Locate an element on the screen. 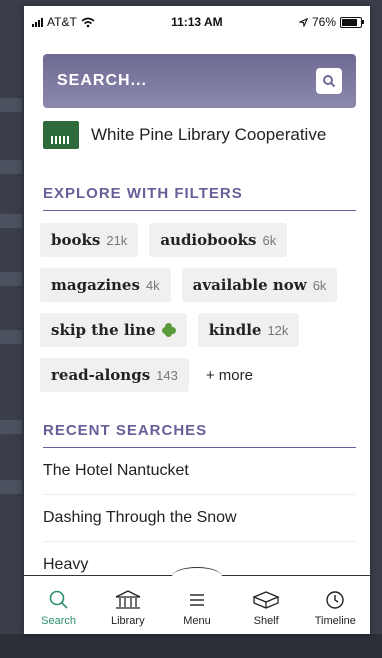  carrier-label: AT&T is located at coordinates (62, 22).